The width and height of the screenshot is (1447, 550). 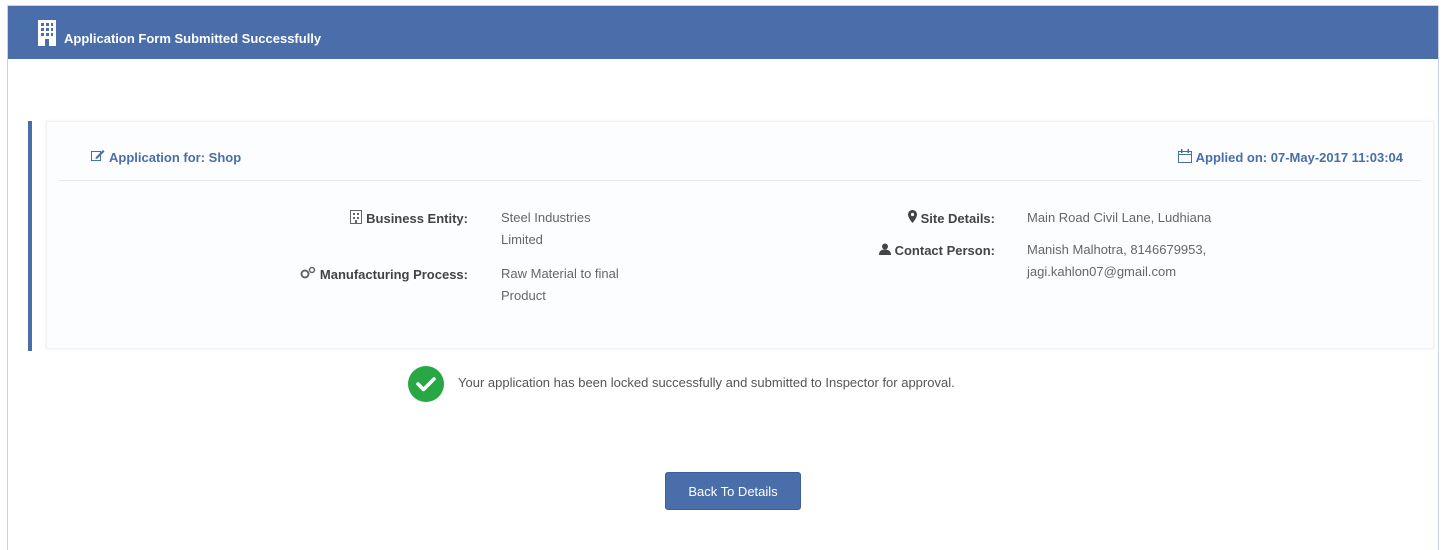 What do you see at coordinates (560, 285) in the screenshot?
I see `manufacturing-process-value: Raw Material to final Product` at bounding box center [560, 285].